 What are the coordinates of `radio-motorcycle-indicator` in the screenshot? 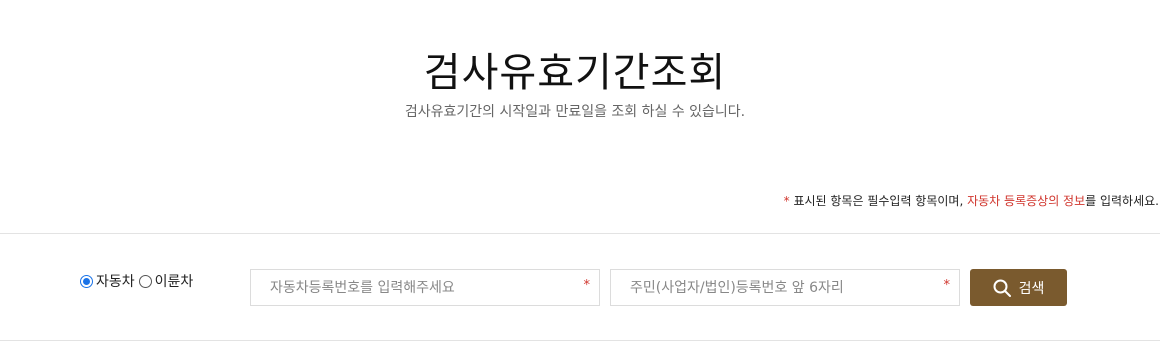 It's located at (145, 281).